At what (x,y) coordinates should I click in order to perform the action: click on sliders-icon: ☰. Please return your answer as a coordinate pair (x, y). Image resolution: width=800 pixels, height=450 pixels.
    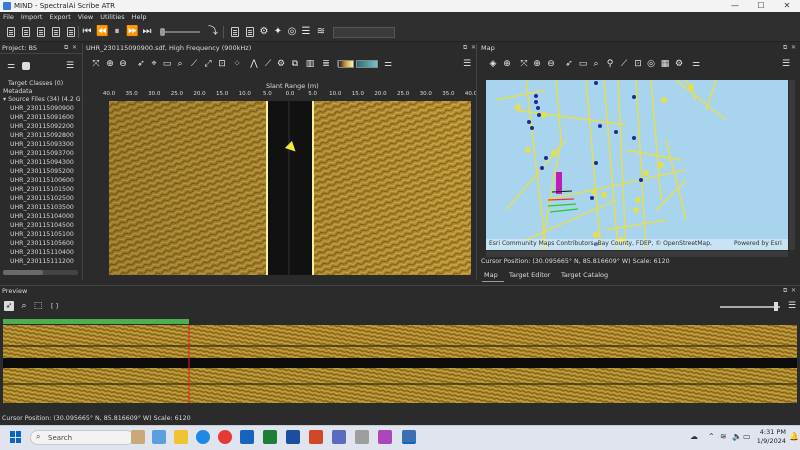
    Looking at the image, I should click on (306, 32).